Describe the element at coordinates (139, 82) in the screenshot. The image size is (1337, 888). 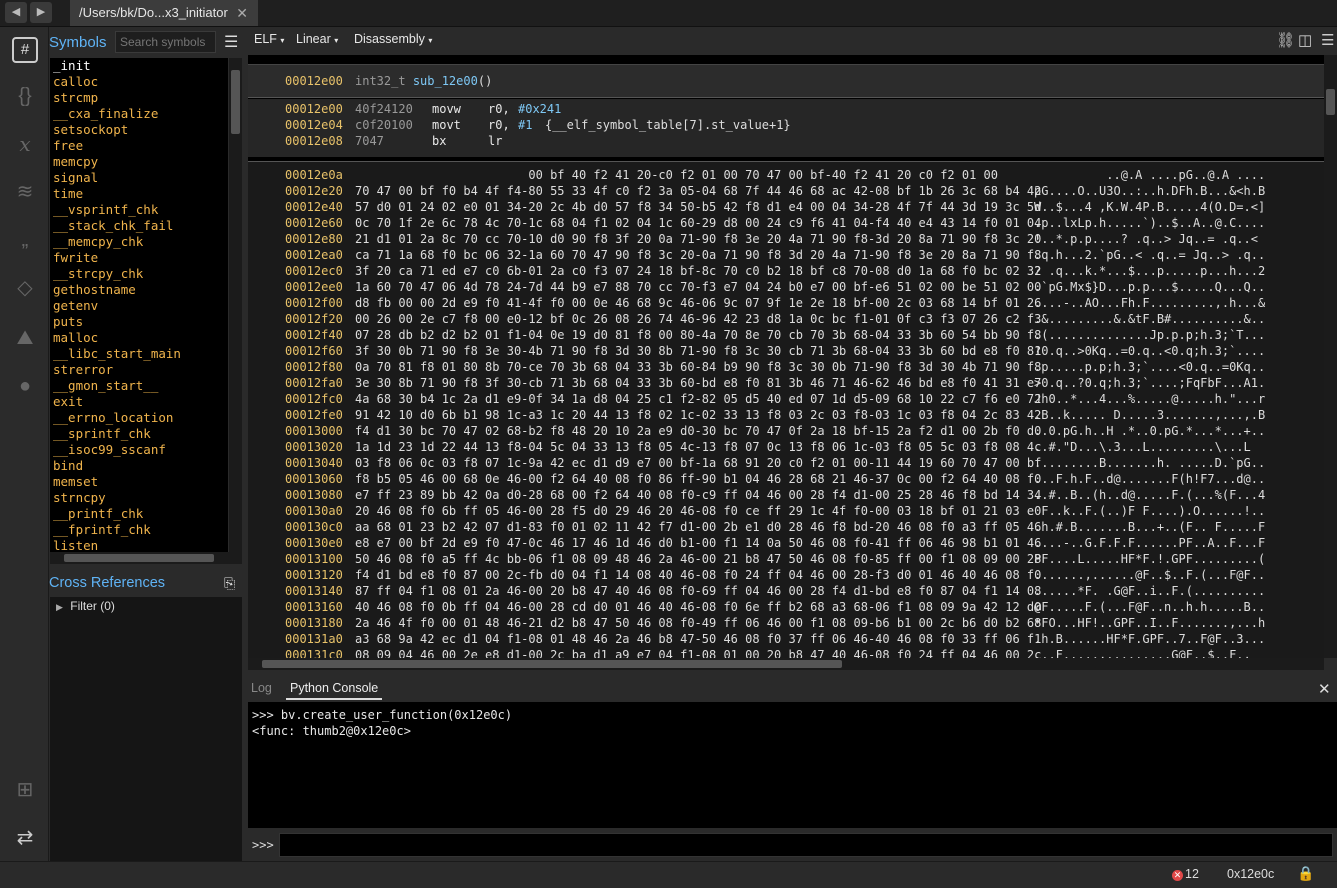
I see `symbol-list-item: calloc` at that location.